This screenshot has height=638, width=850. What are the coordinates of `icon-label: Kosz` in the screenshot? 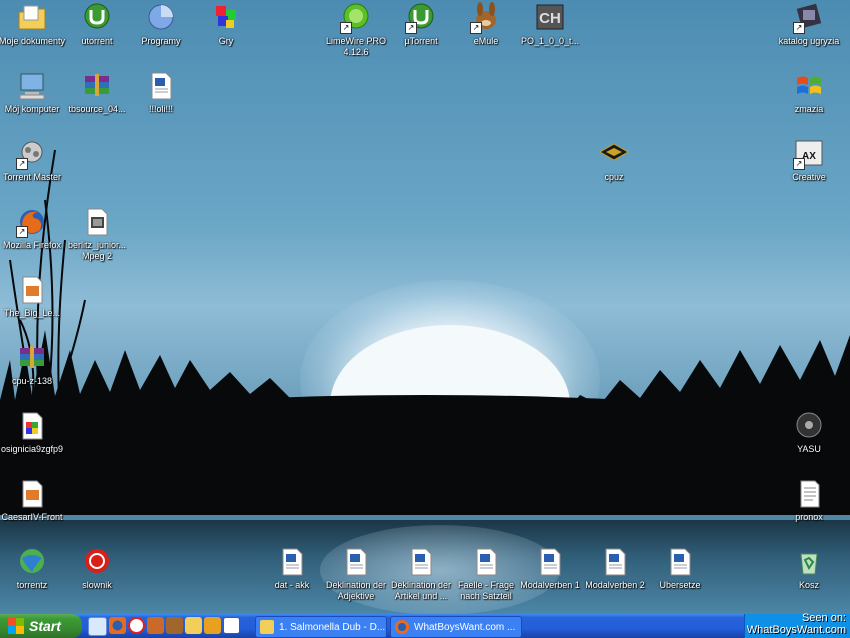 It's located at (808, 585).